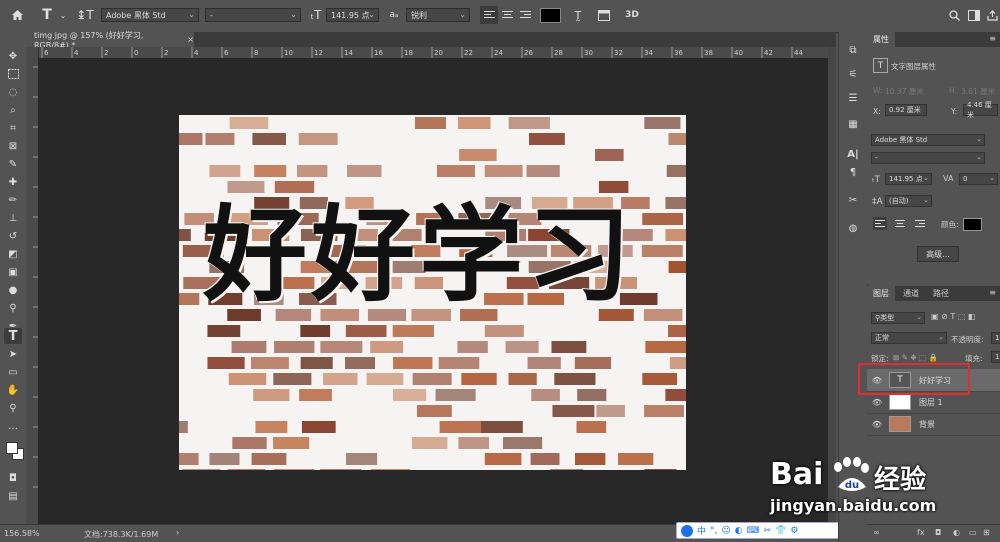 This screenshot has width=1000, height=542. Describe the element at coordinates (63, 15) in the screenshot. I see `chevron-down-icon: ⌄` at that location.